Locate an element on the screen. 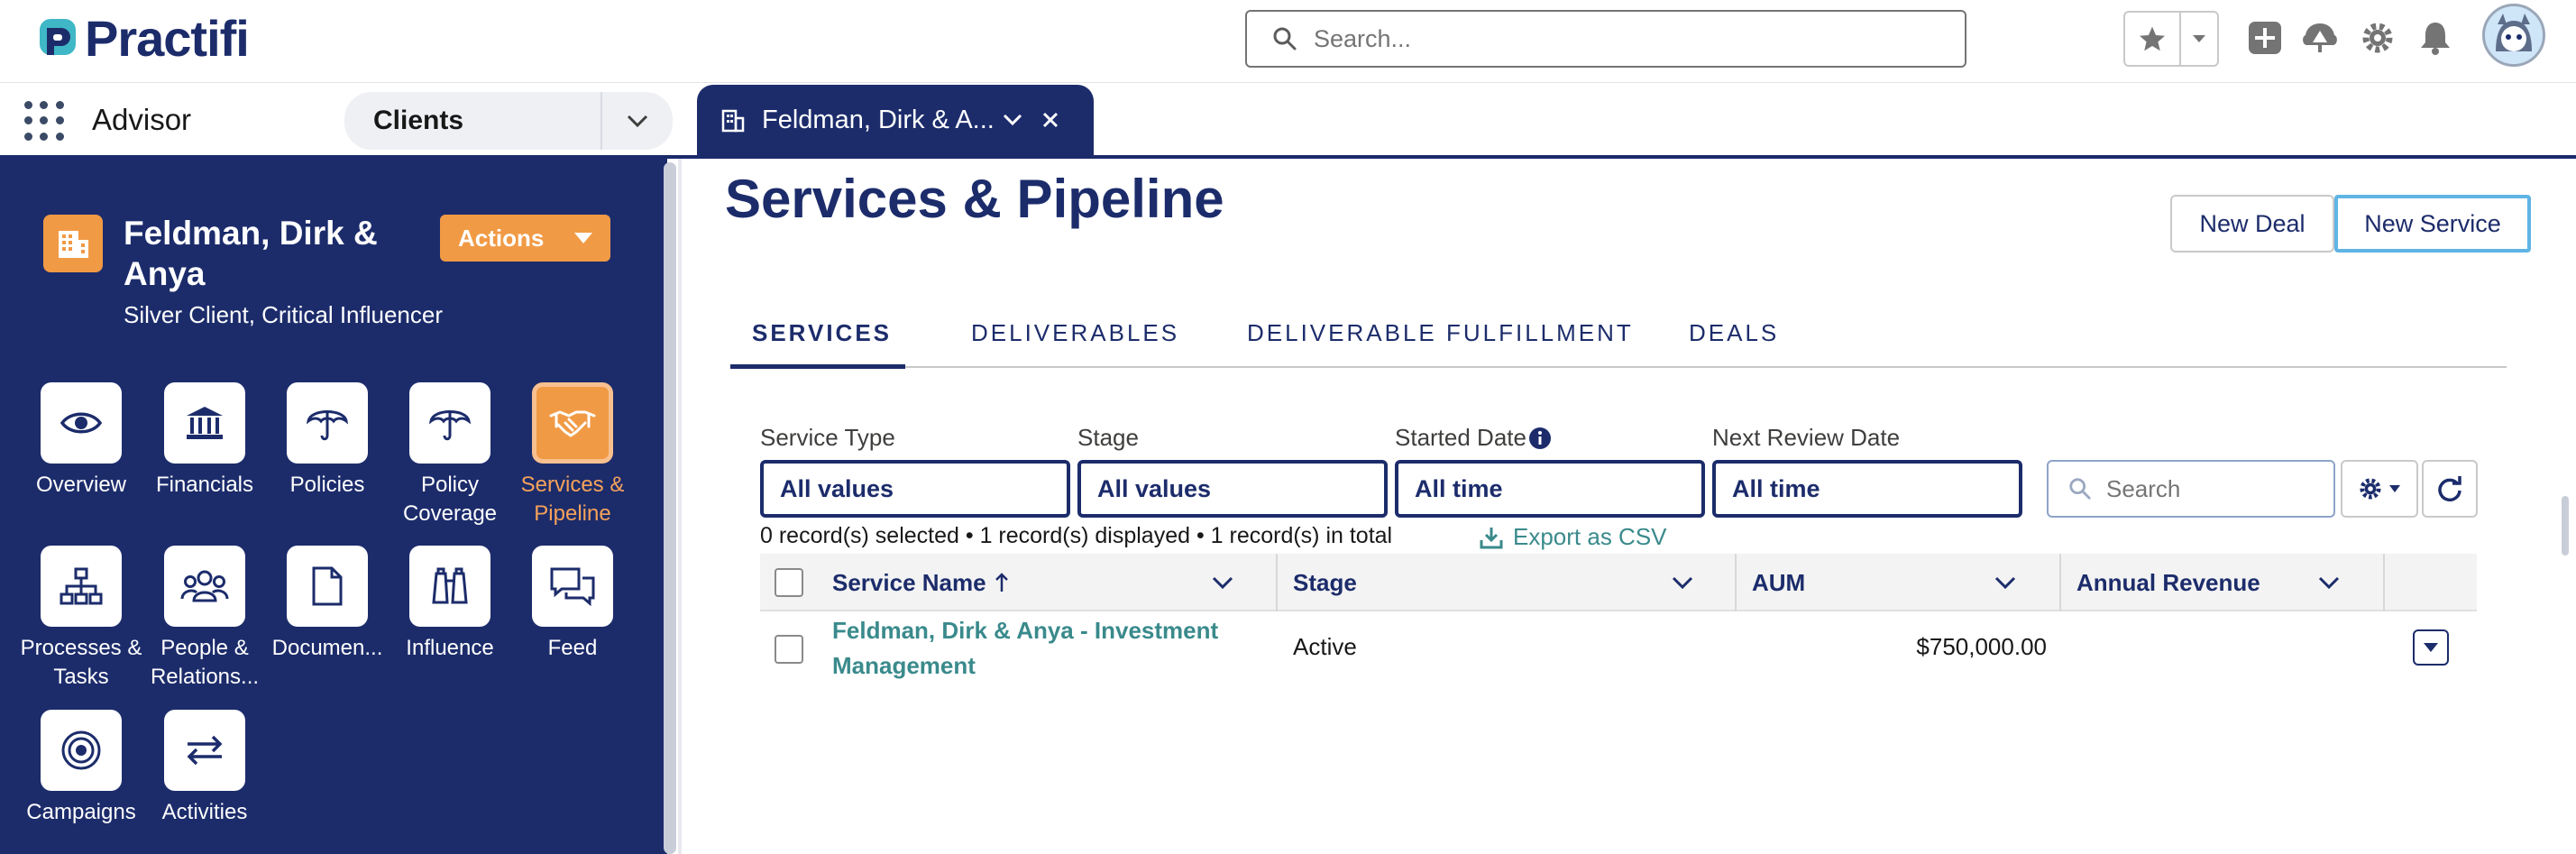  tab-deliverable-fulfillment: DELIVERABLE FULFILLMENT is located at coordinates (1440, 333).